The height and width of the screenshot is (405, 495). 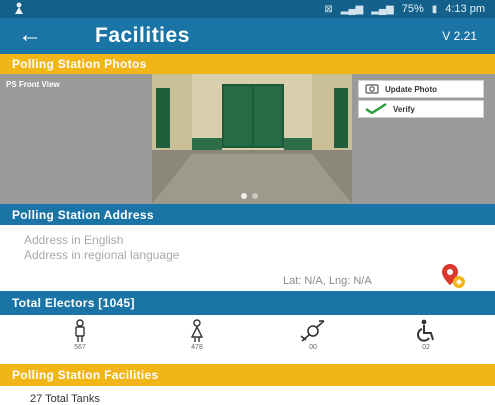 What do you see at coordinates (255, 196) in the screenshot?
I see `carousel-dot` at bounding box center [255, 196].